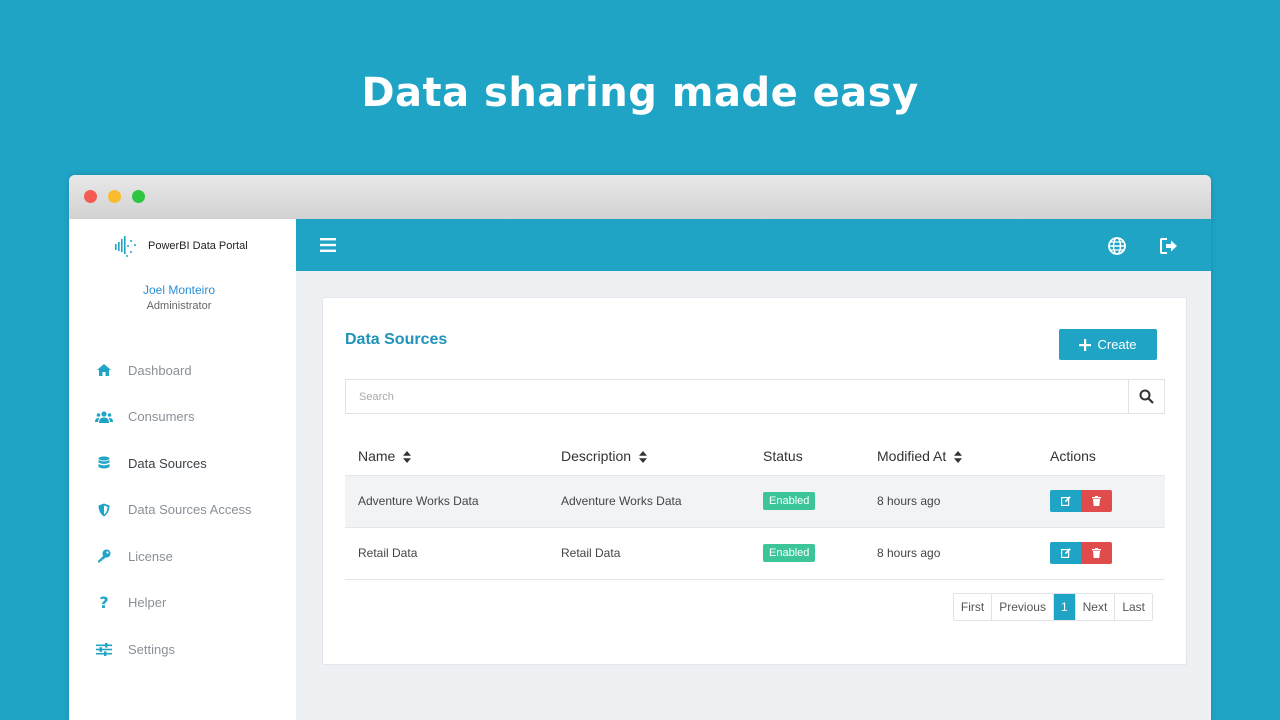 This screenshot has height=720, width=1280. I want to click on column-label: Modified At, so click(912, 455).